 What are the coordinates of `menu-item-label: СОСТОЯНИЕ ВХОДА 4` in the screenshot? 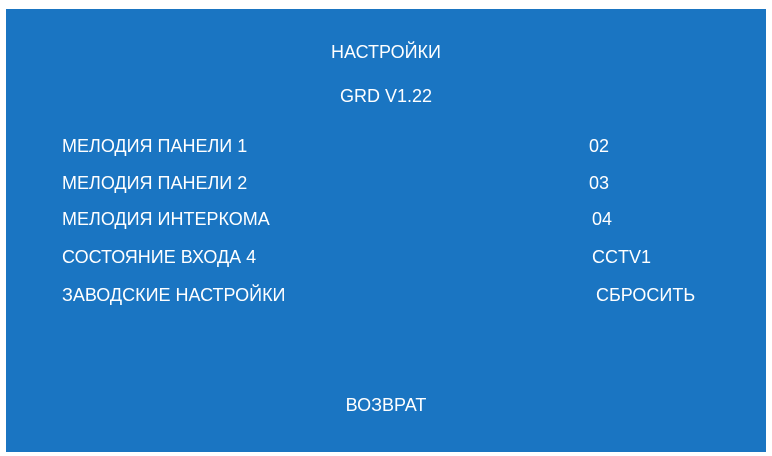 It's located at (159, 257).